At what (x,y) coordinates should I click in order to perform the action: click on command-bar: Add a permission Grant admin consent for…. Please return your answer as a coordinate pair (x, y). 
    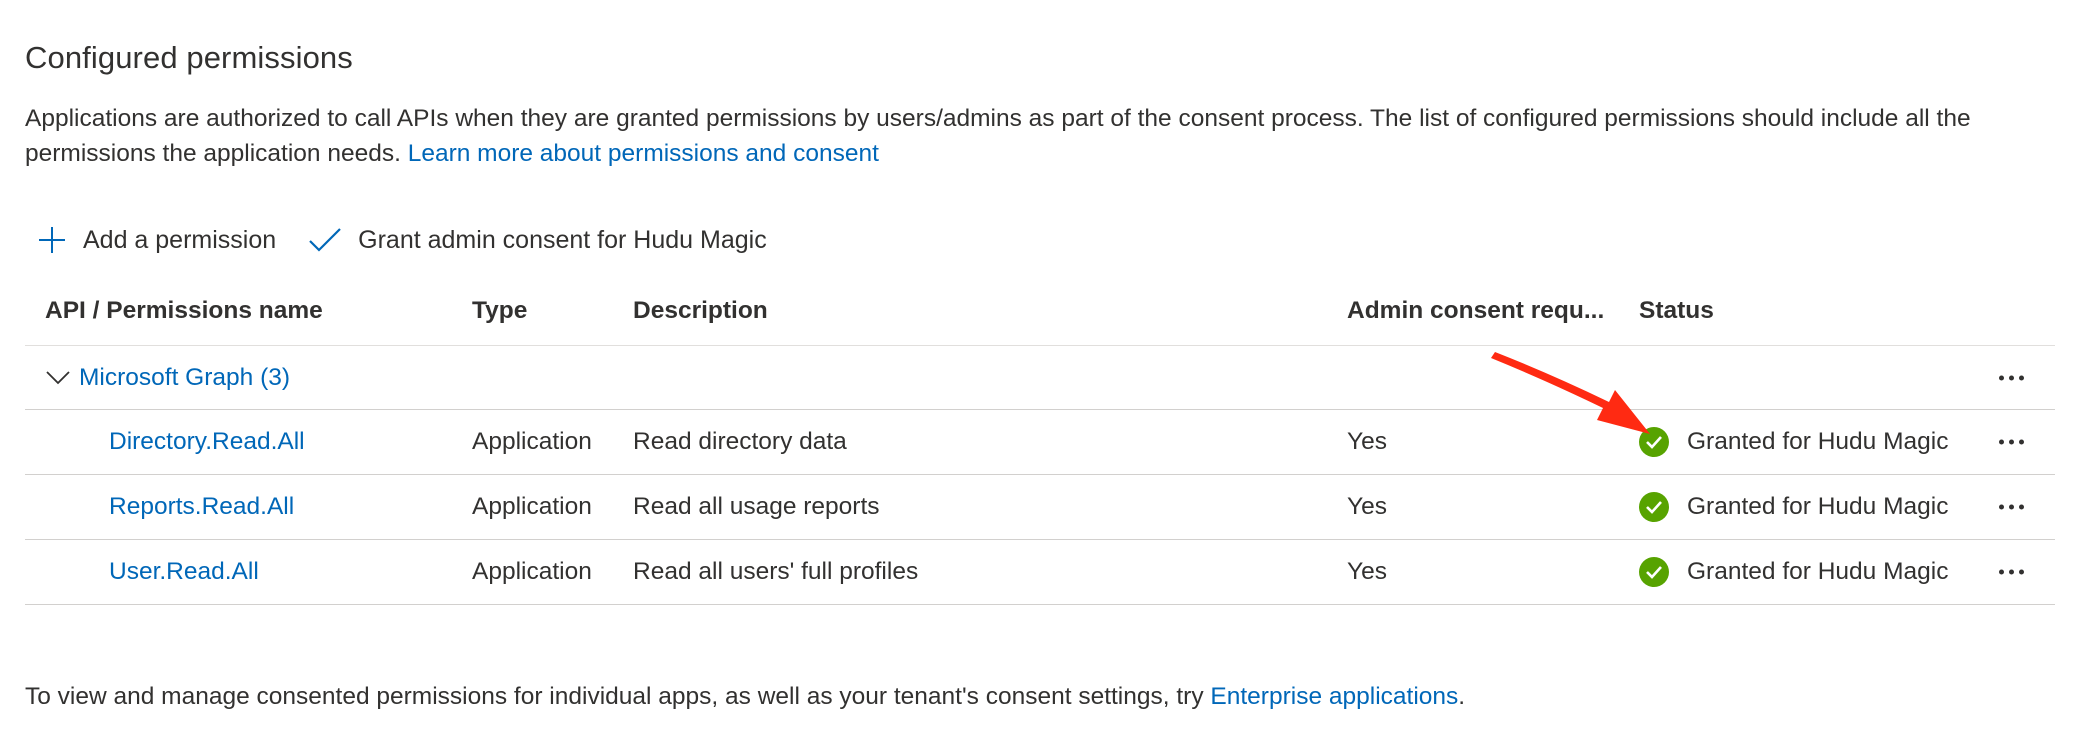
    Looking at the image, I should click on (418, 240).